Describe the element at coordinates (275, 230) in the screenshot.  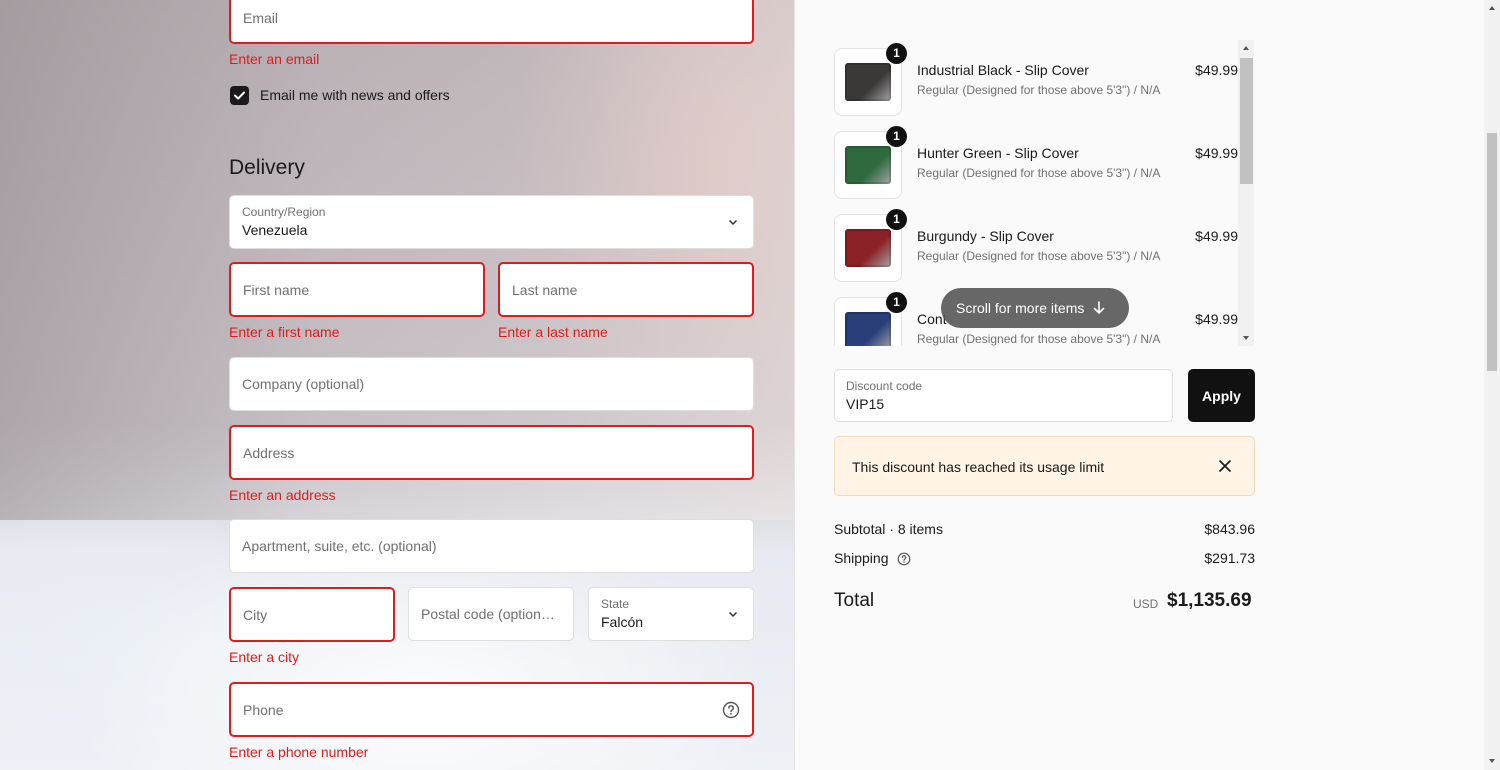
I see `country-value: Venezuela` at that location.